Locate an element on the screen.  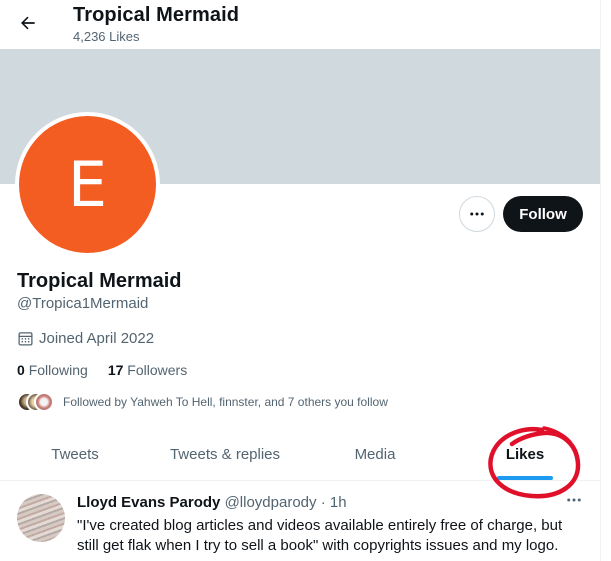
follower-avatar is located at coordinates (44, 402).